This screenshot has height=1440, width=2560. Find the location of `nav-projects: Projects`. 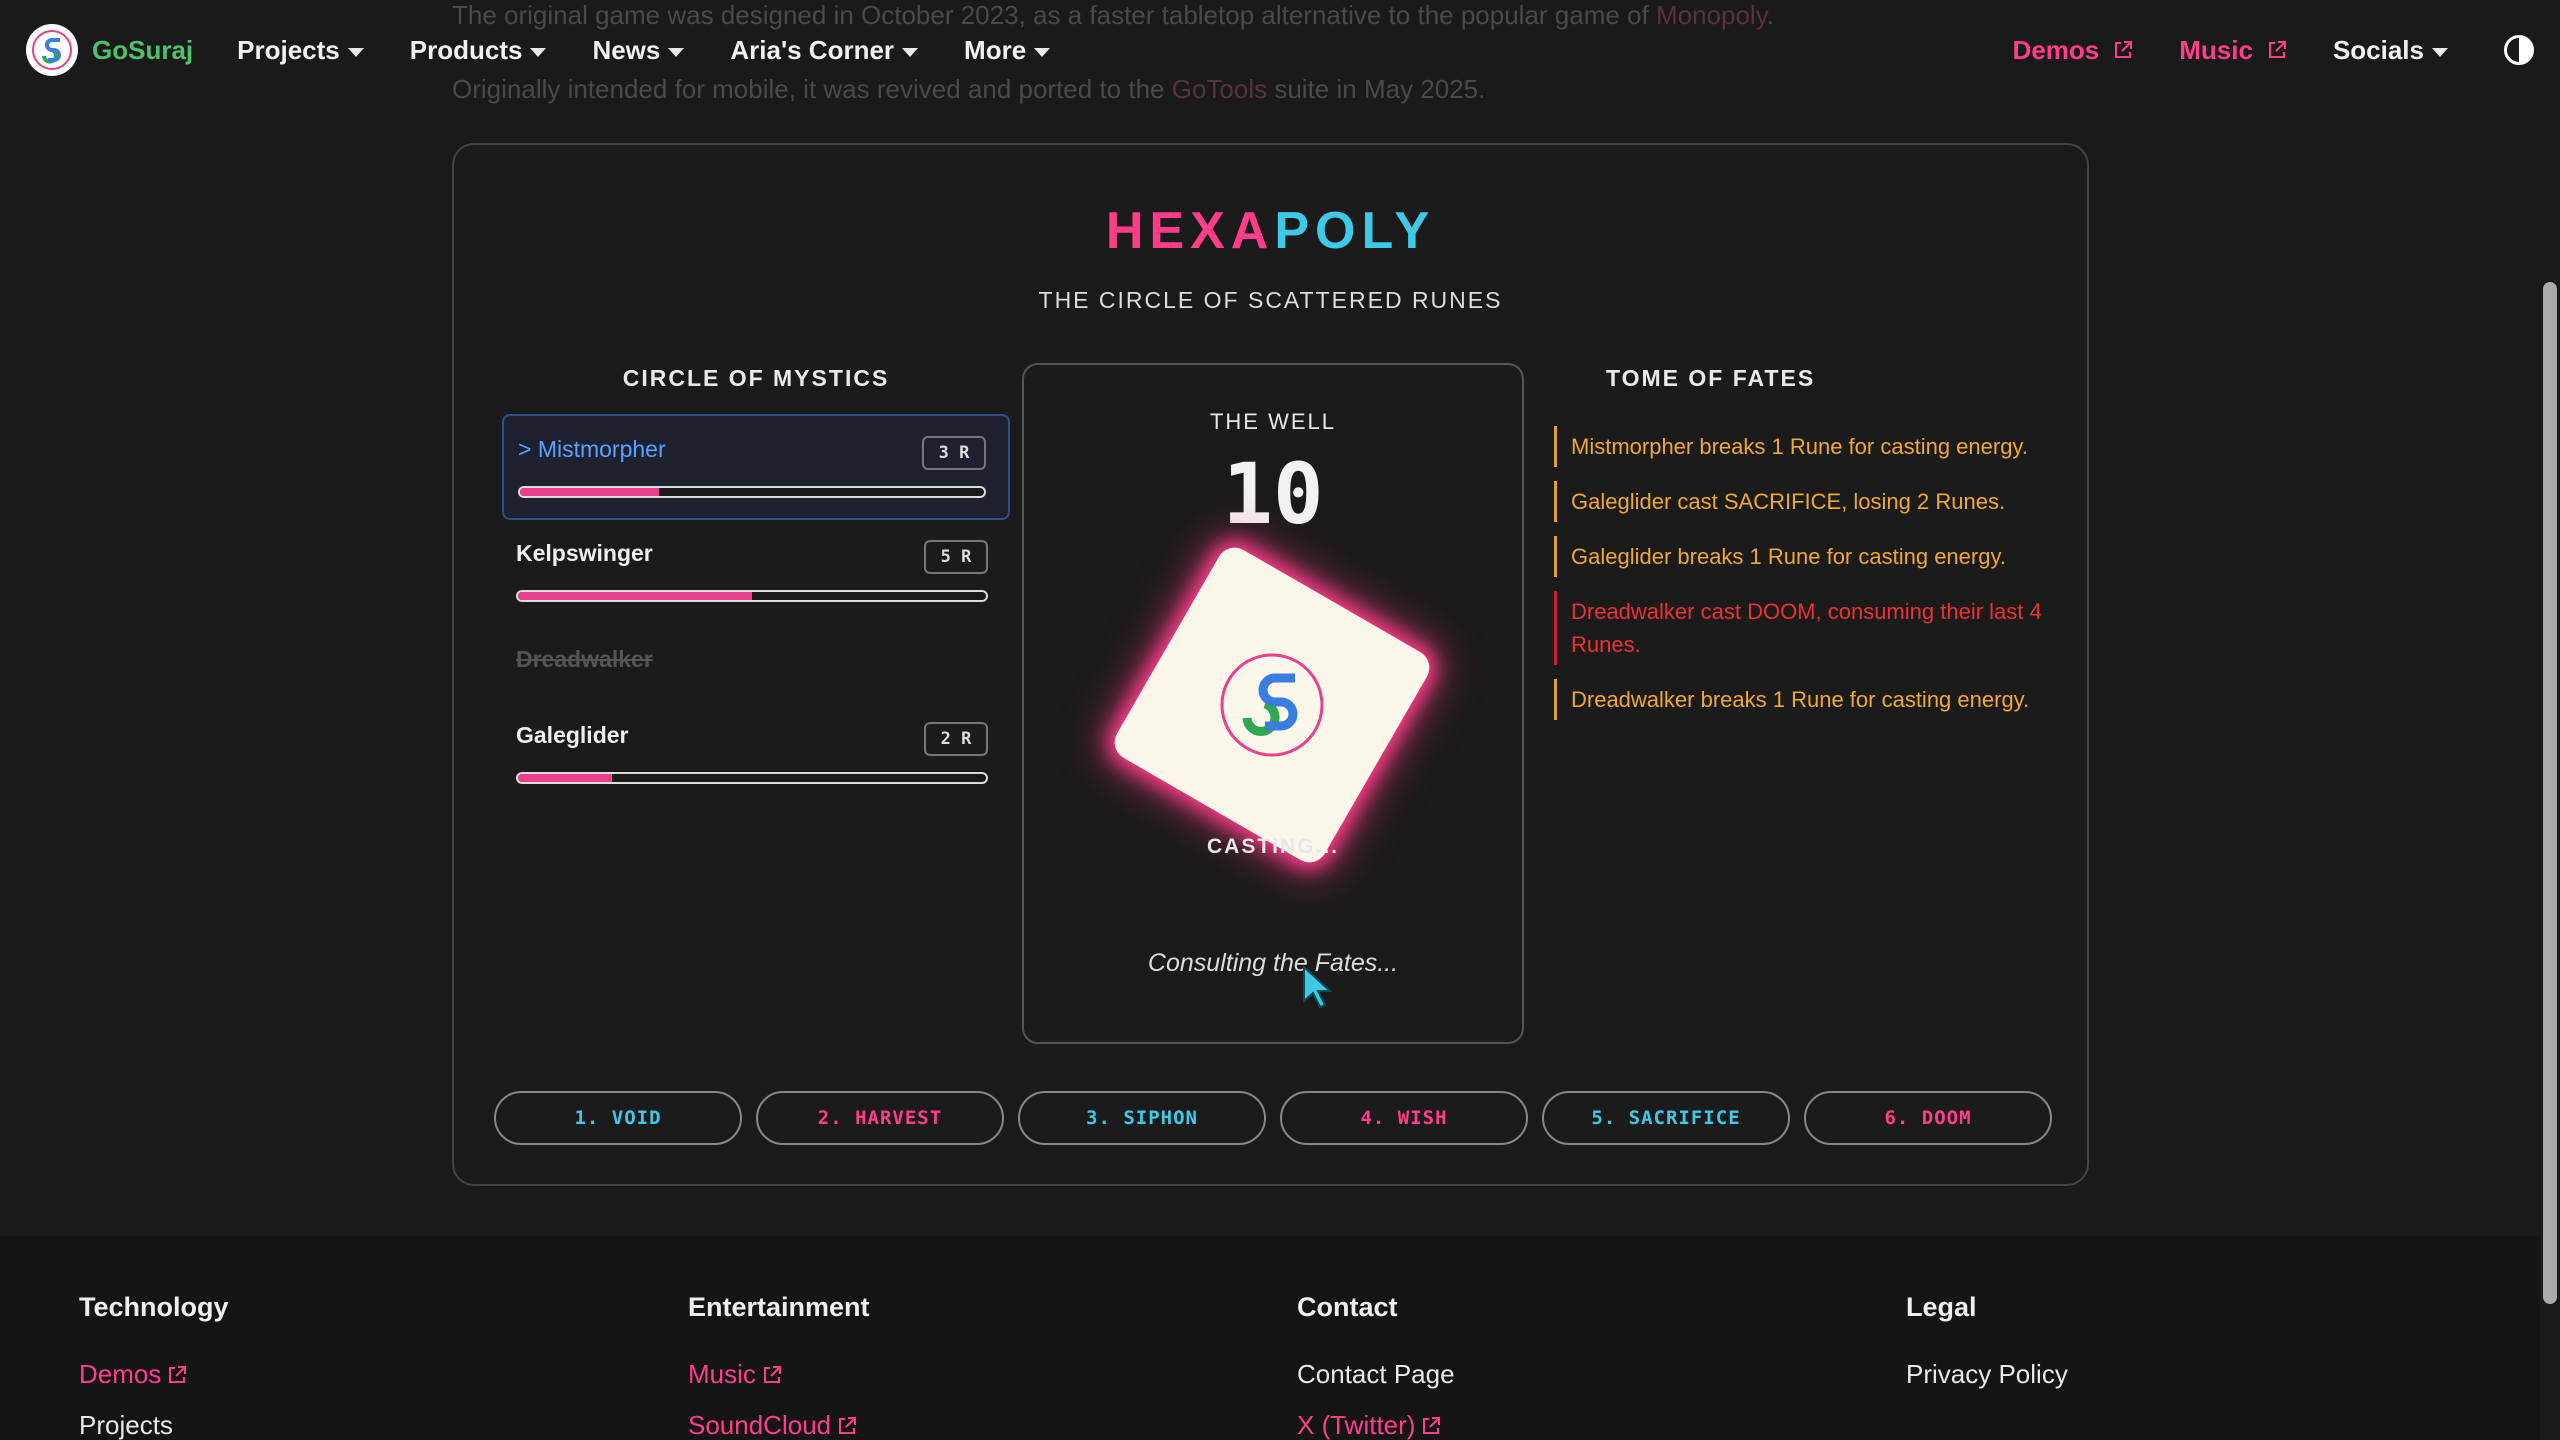

nav-projects: Projects is located at coordinates (300, 50).